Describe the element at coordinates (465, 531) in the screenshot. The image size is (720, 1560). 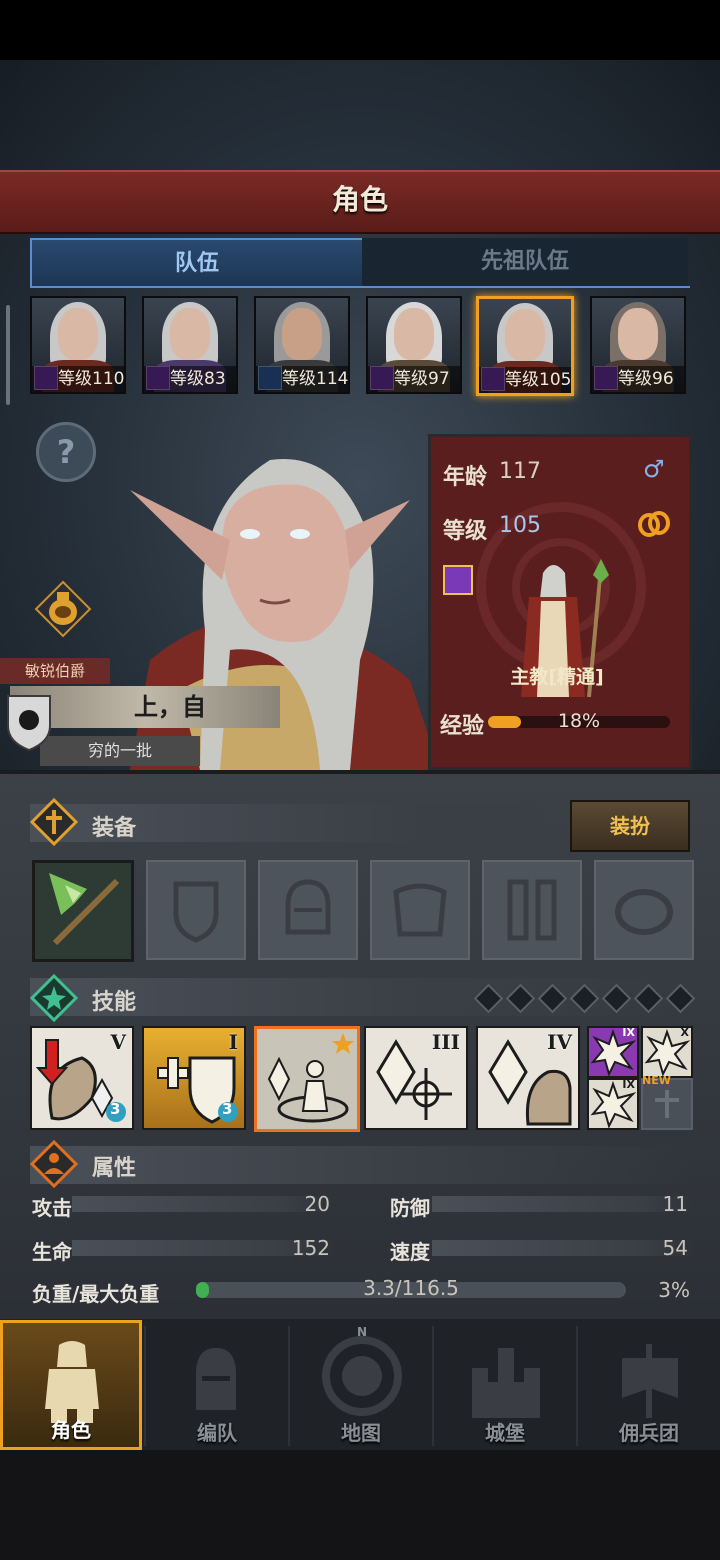
I see `level-label: 等级` at that location.